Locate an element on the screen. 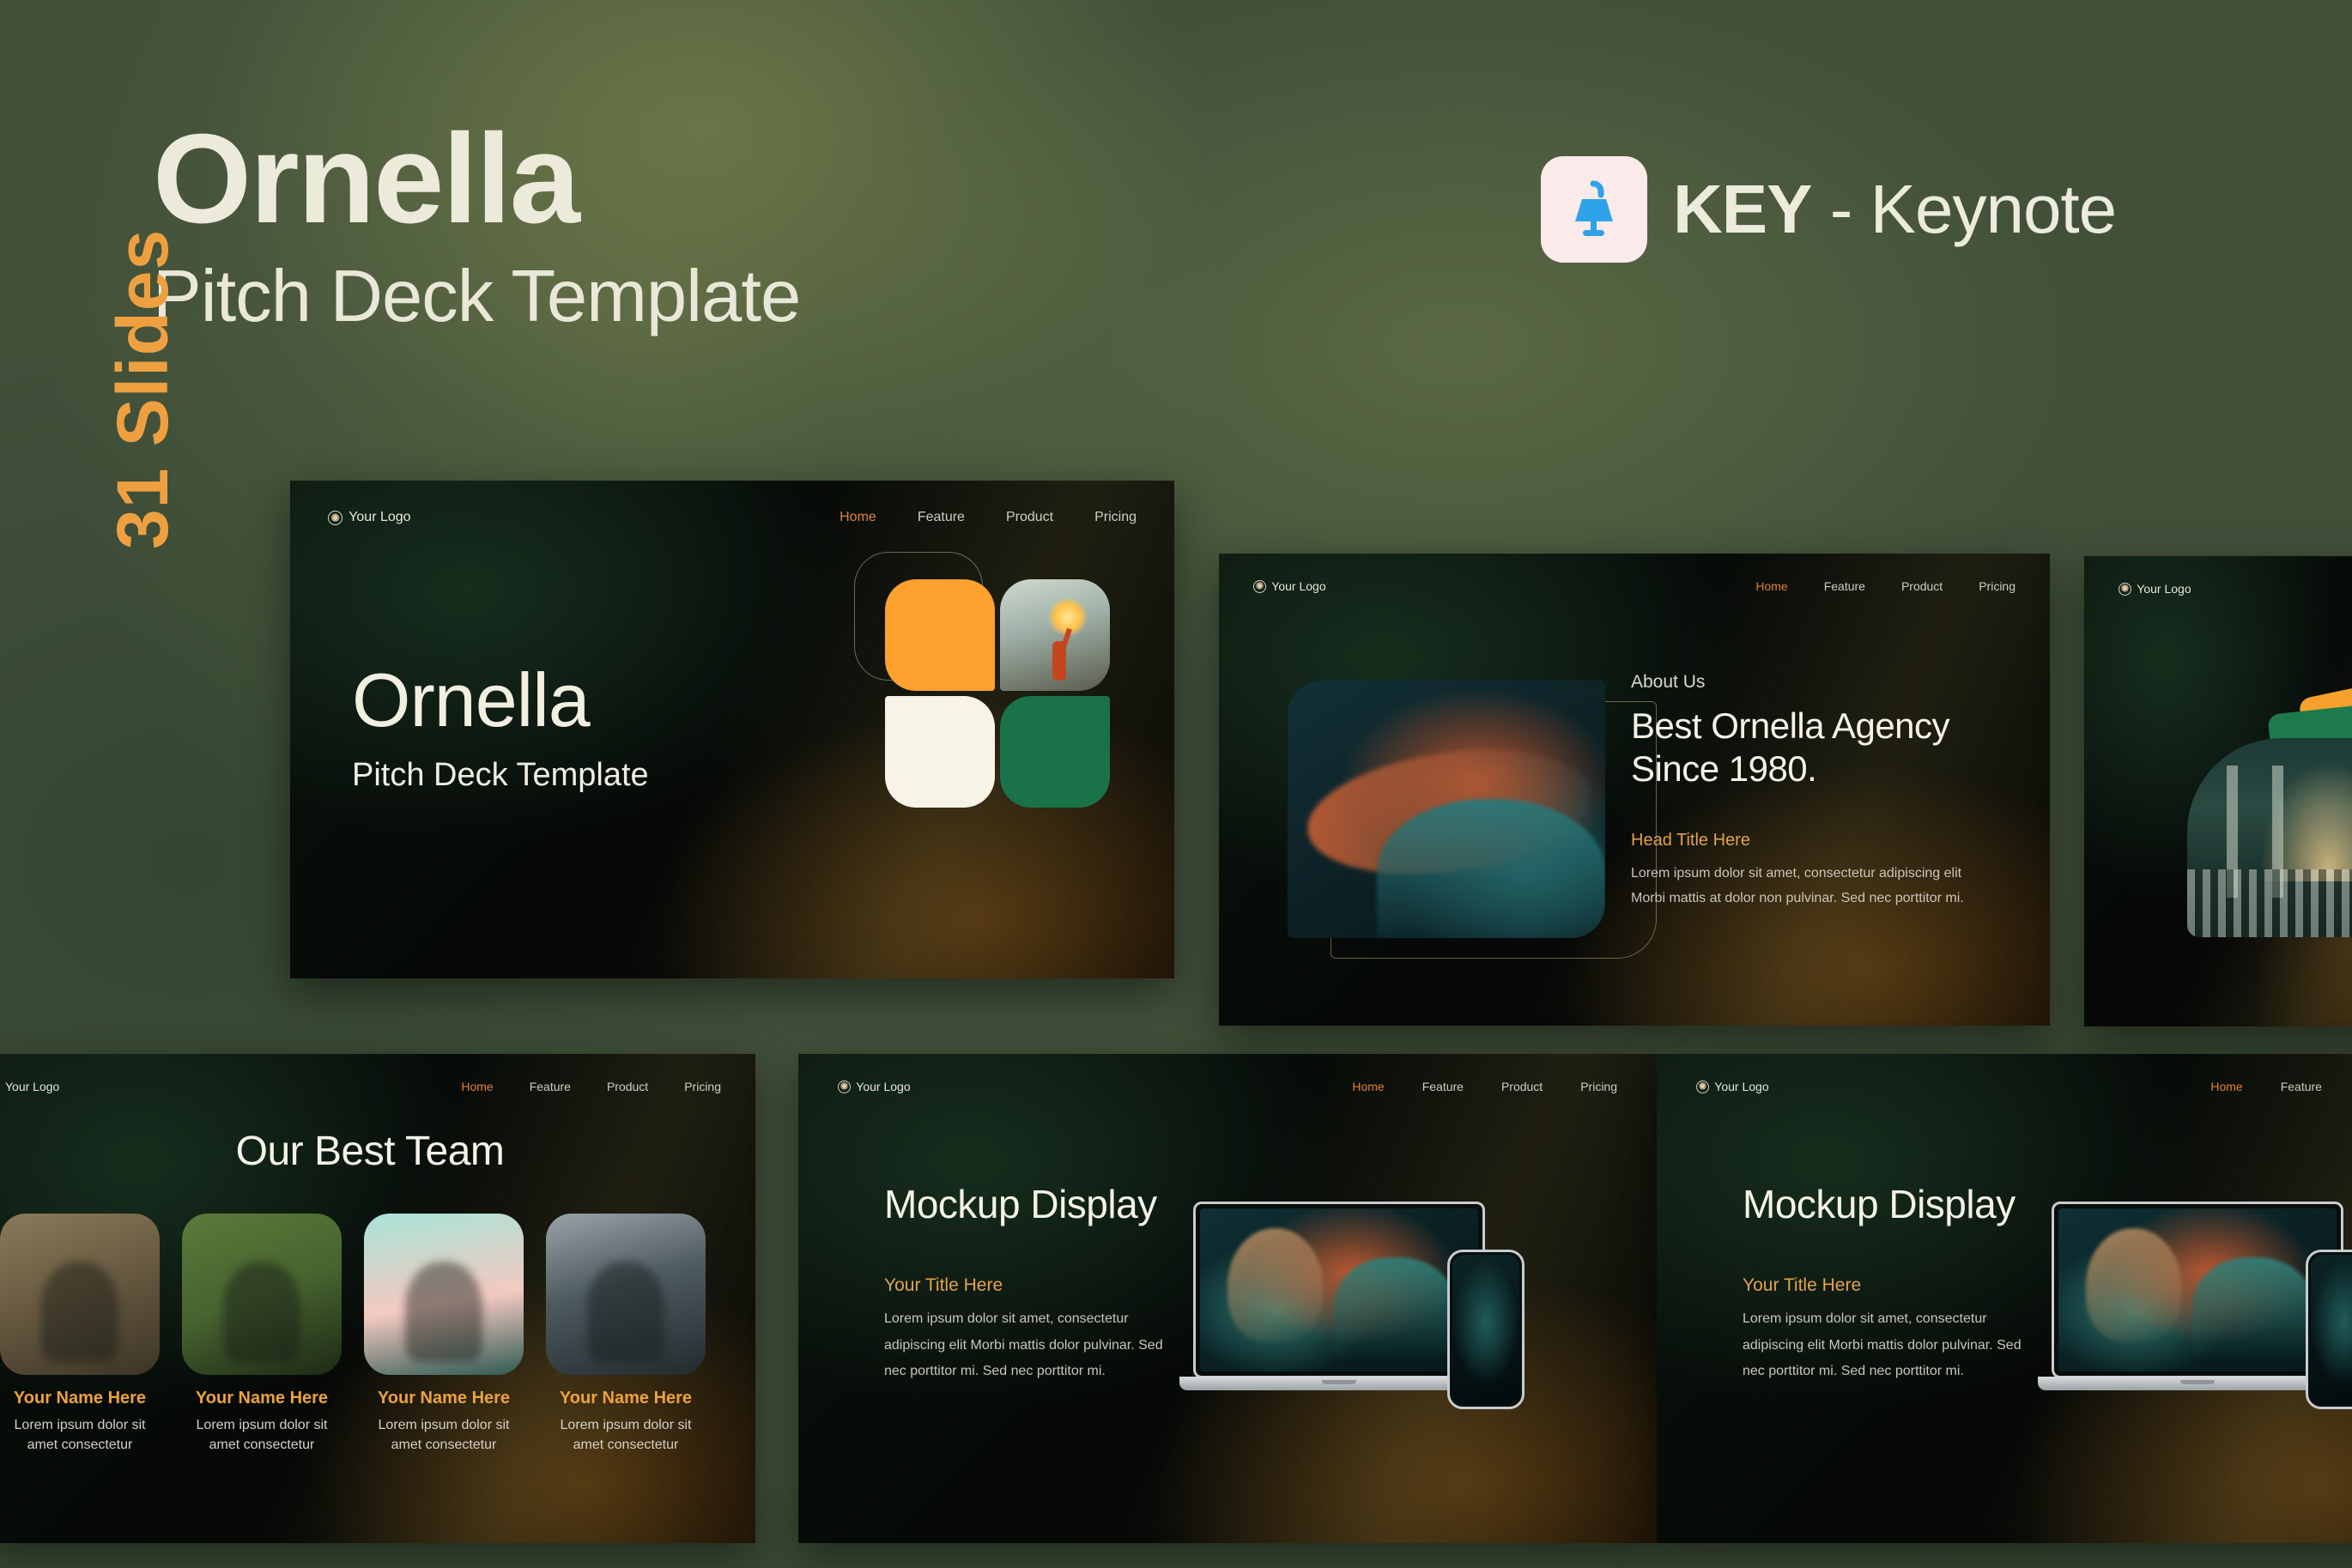  hero-subtitle: Pitch Deck Template is located at coordinates (500, 775).